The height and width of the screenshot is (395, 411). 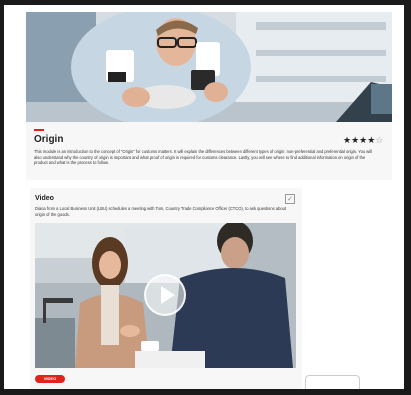 I want to click on video-title: Video, so click(x=44, y=198).